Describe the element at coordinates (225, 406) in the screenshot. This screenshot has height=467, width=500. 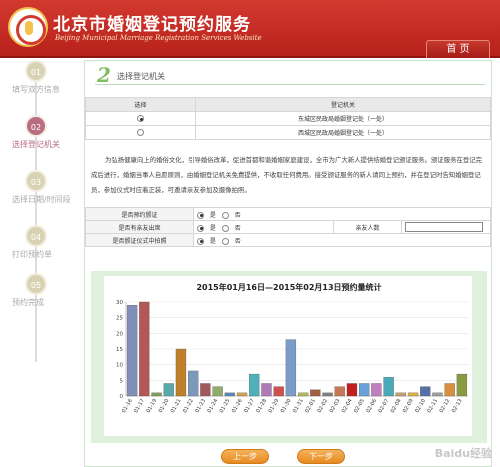
I see `x-tick-label: 01-25` at that location.